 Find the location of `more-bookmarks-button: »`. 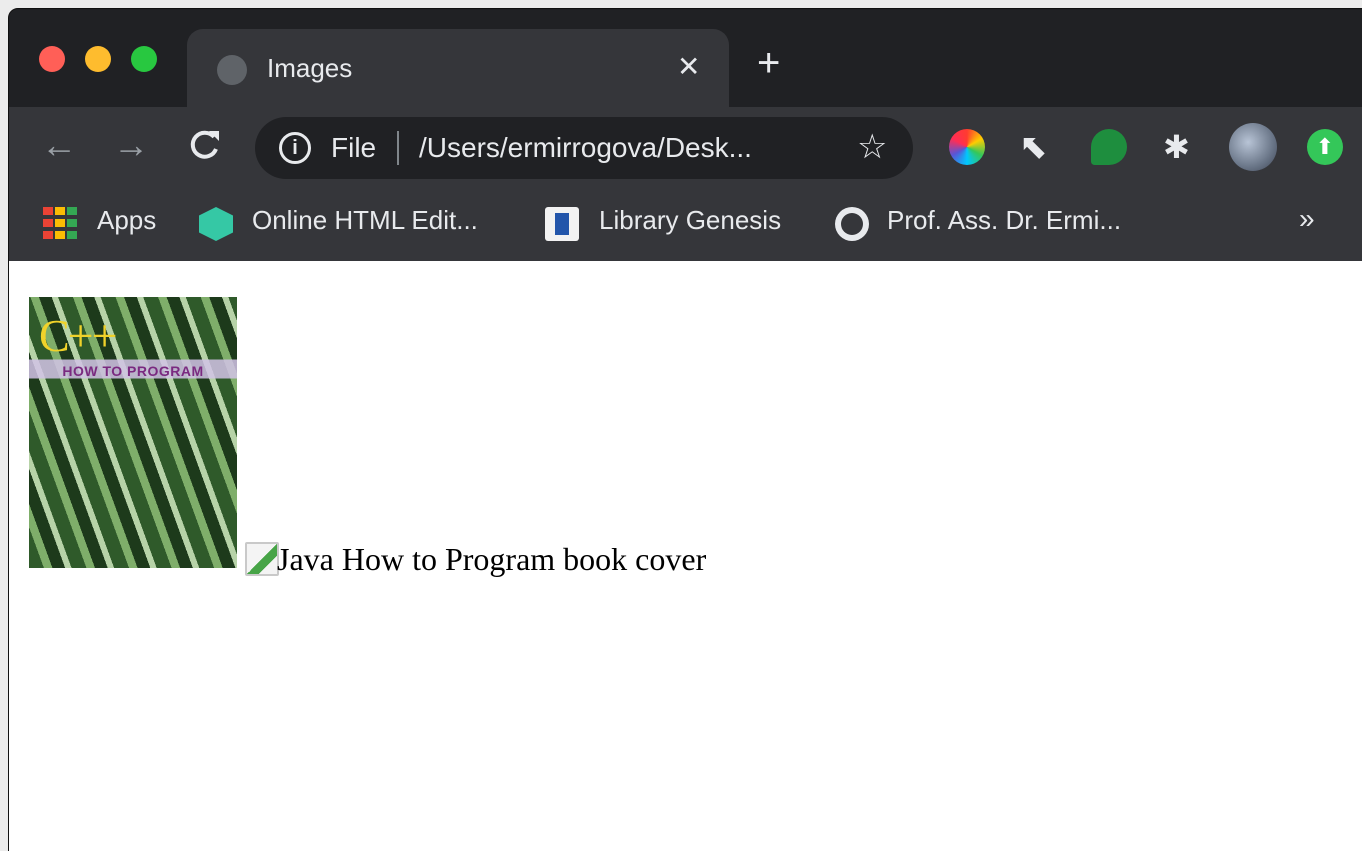

more-bookmarks-button: » is located at coordinates (1307, 219).